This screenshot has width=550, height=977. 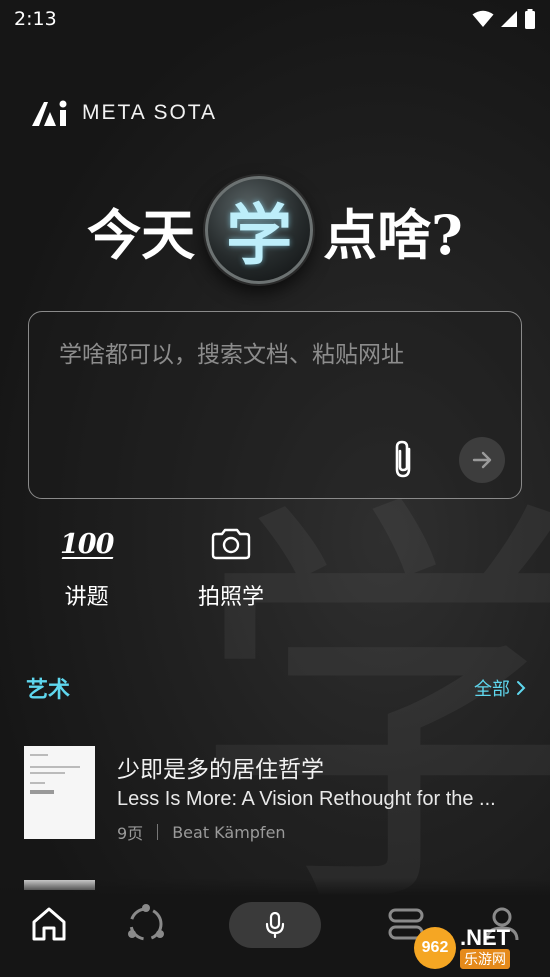 What do you see at coordinates (150, 112) in the screenshot?
I see `brand-name: META SOTA` at bounding box center [150, 112].